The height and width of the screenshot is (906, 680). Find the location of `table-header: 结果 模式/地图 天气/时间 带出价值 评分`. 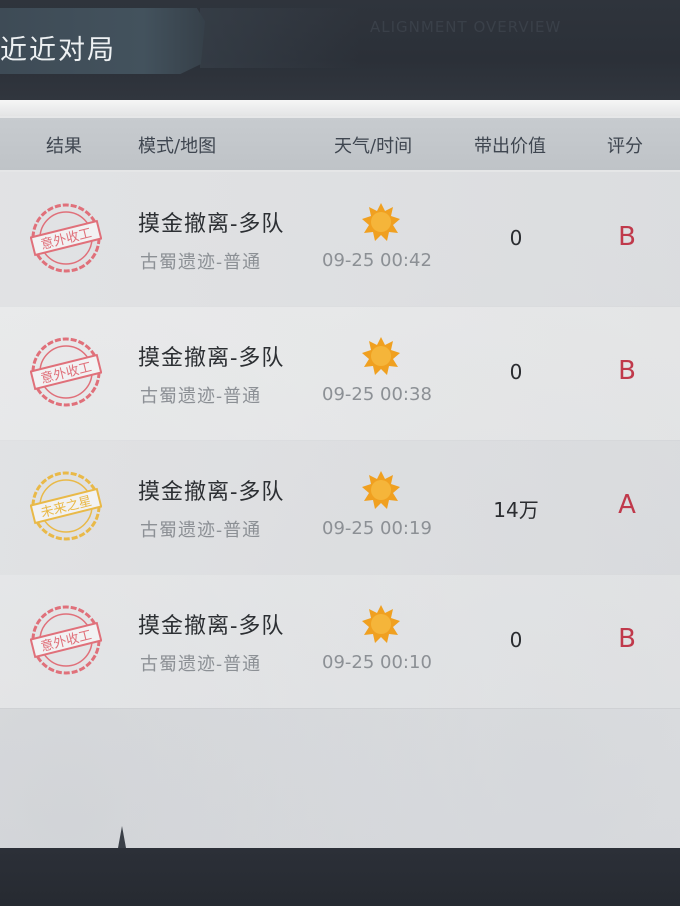

table-header: 结果 模式/地图 天气/时间 带出价值 评分 is located at coordinates (340, 144).